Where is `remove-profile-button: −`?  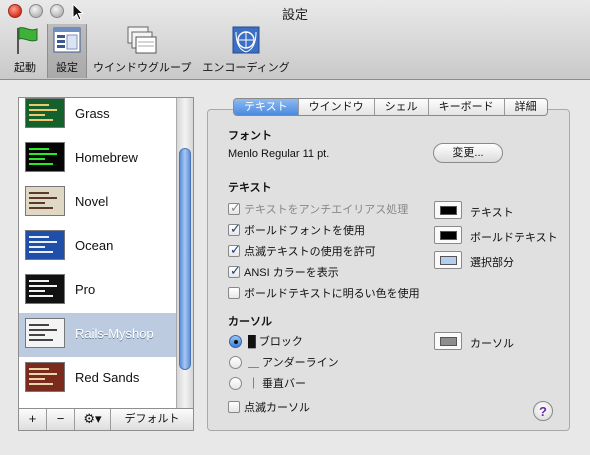
remove-profile-button: − is located at coordinates (61, 419).